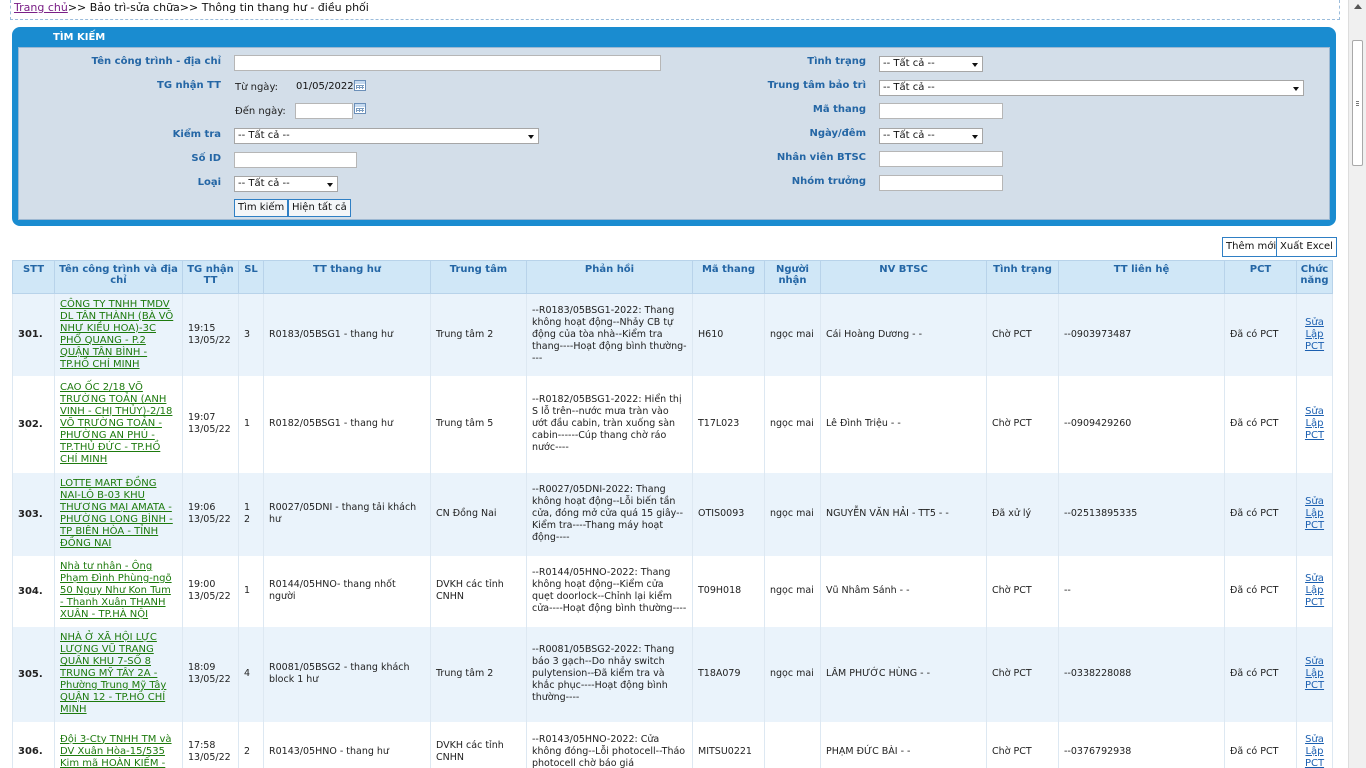 Image resolution: width=1366 pixels, height=768 pixels. Describe the element at coordinates (828, 181) in the screenshot. I see `leader-label: Nhóm trưởng` at that location.